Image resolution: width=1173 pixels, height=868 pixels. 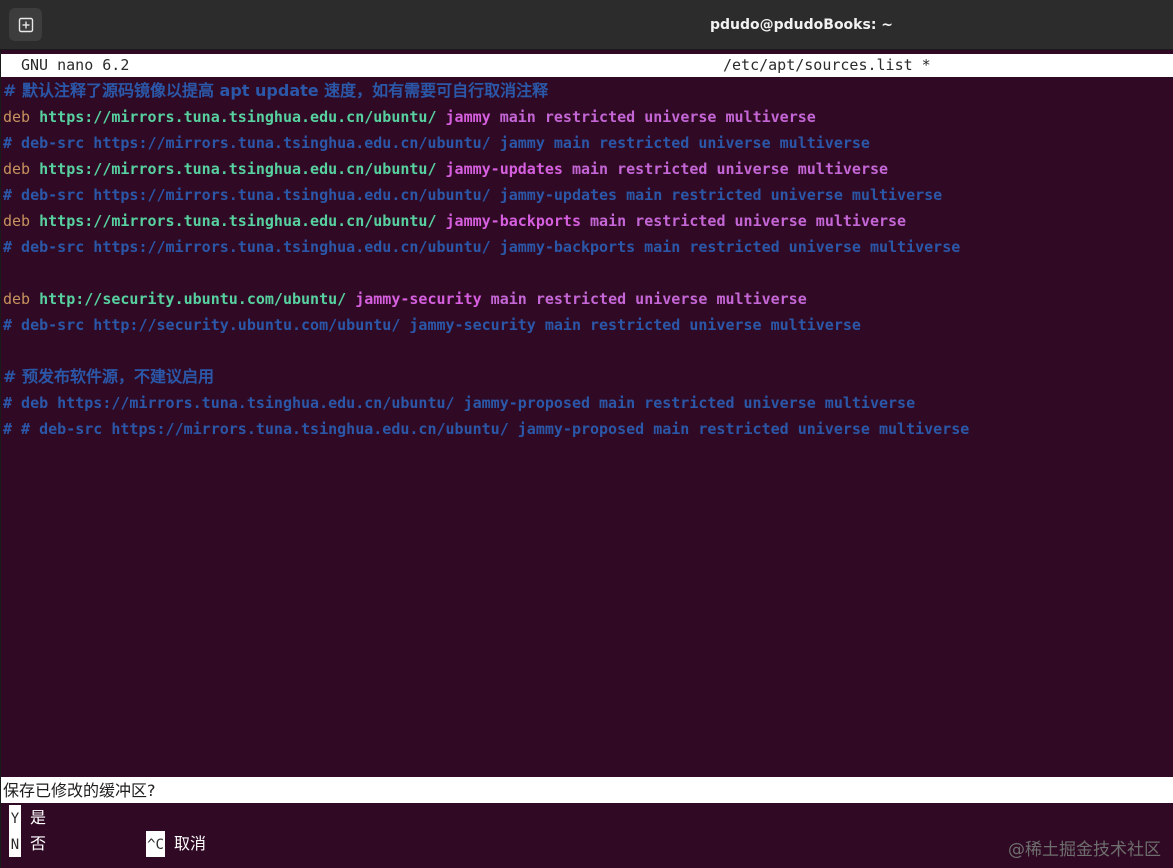 What do you see at coordinates (468, 117) in the screenshot?
I see `line-distribution: jammy` at bounding box center [468, 117].